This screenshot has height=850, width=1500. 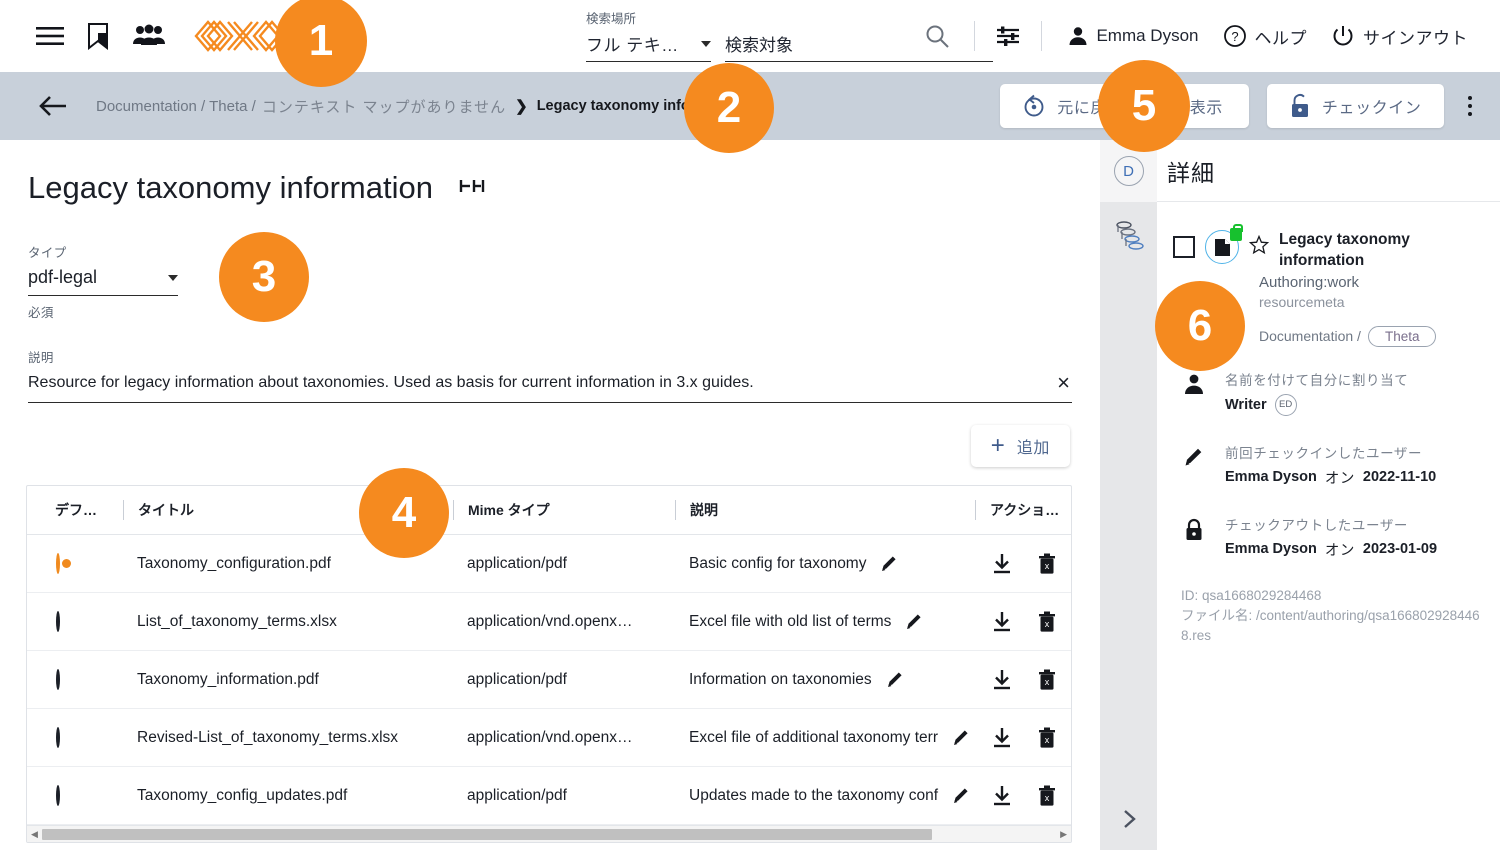 I want to click on callout-badge-4: 4, so click(x=404, y=513).